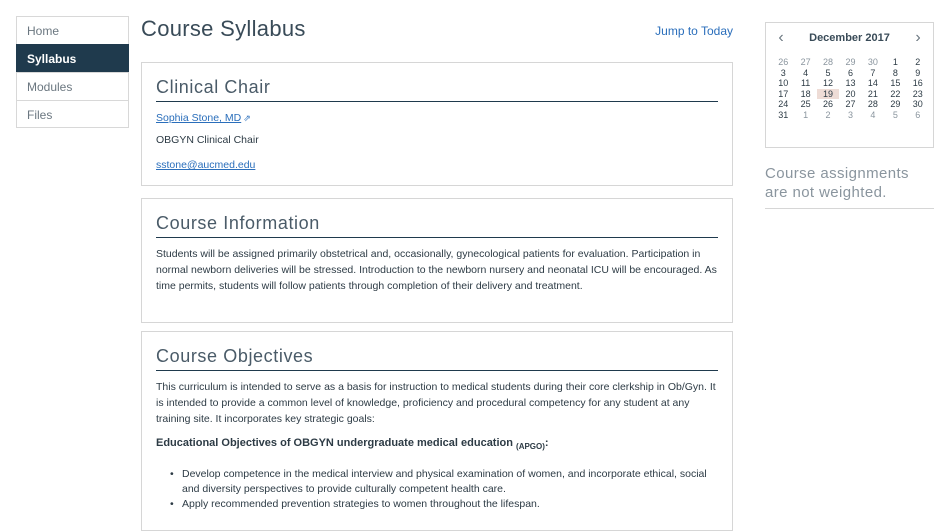 The image size is (942, 531). I want to click on educational-objectives-colon: :, so click(546, 443).